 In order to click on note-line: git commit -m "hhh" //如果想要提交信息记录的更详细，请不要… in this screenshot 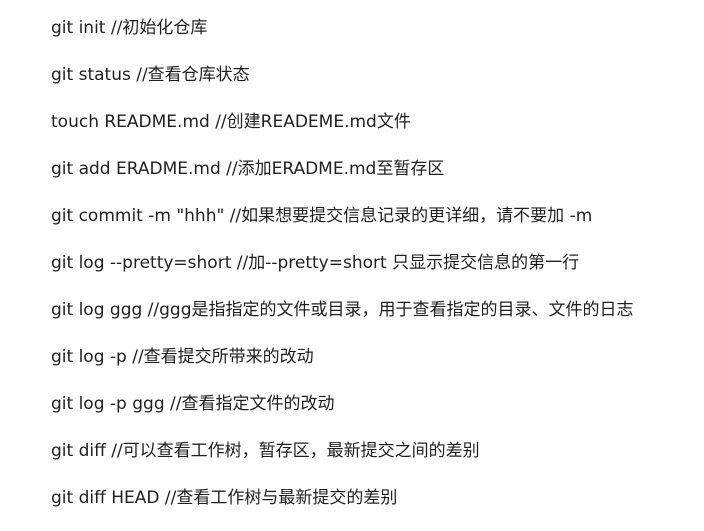, I will do `click(322, 216)`.